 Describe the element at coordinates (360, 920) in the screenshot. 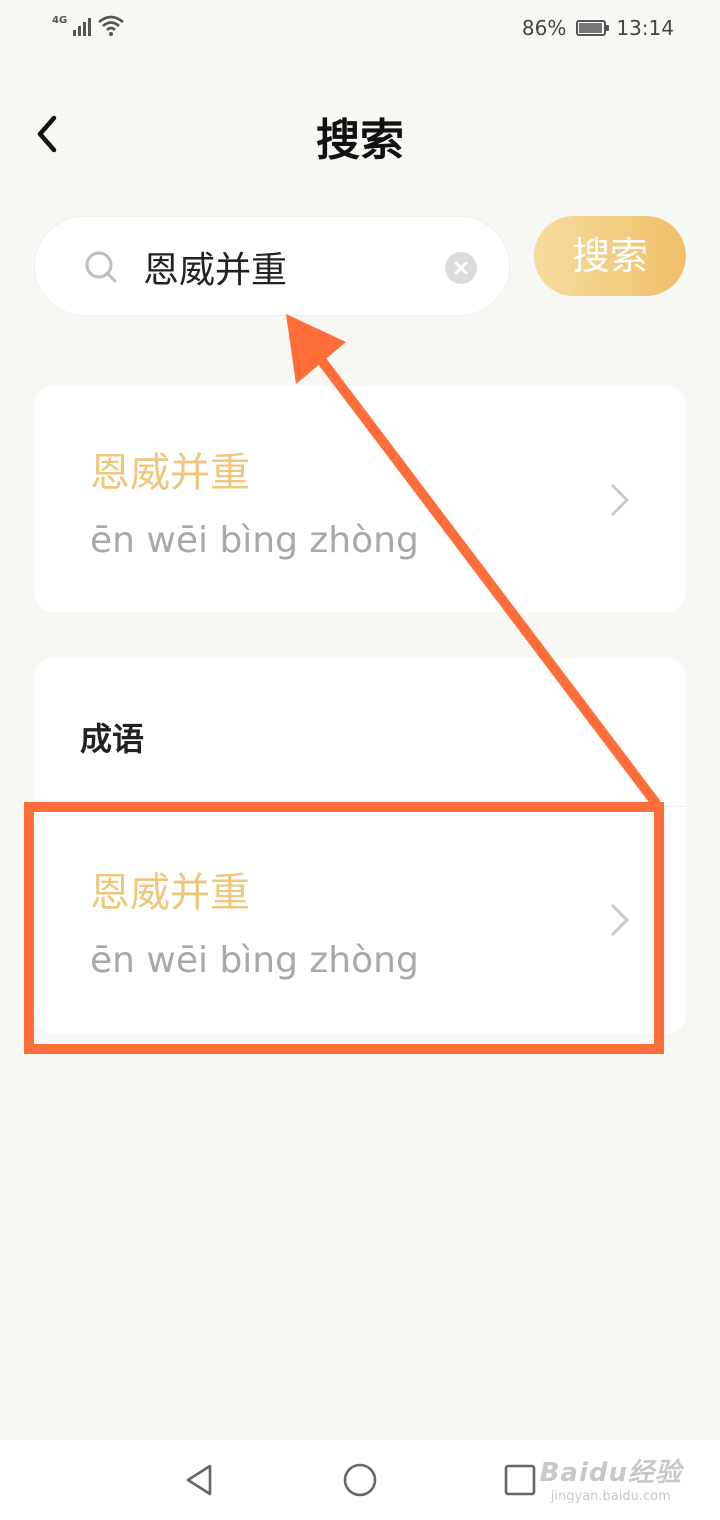

I see `idiom-result-item: 恩威并重 ēn wēi bìng zhòng` at that location.